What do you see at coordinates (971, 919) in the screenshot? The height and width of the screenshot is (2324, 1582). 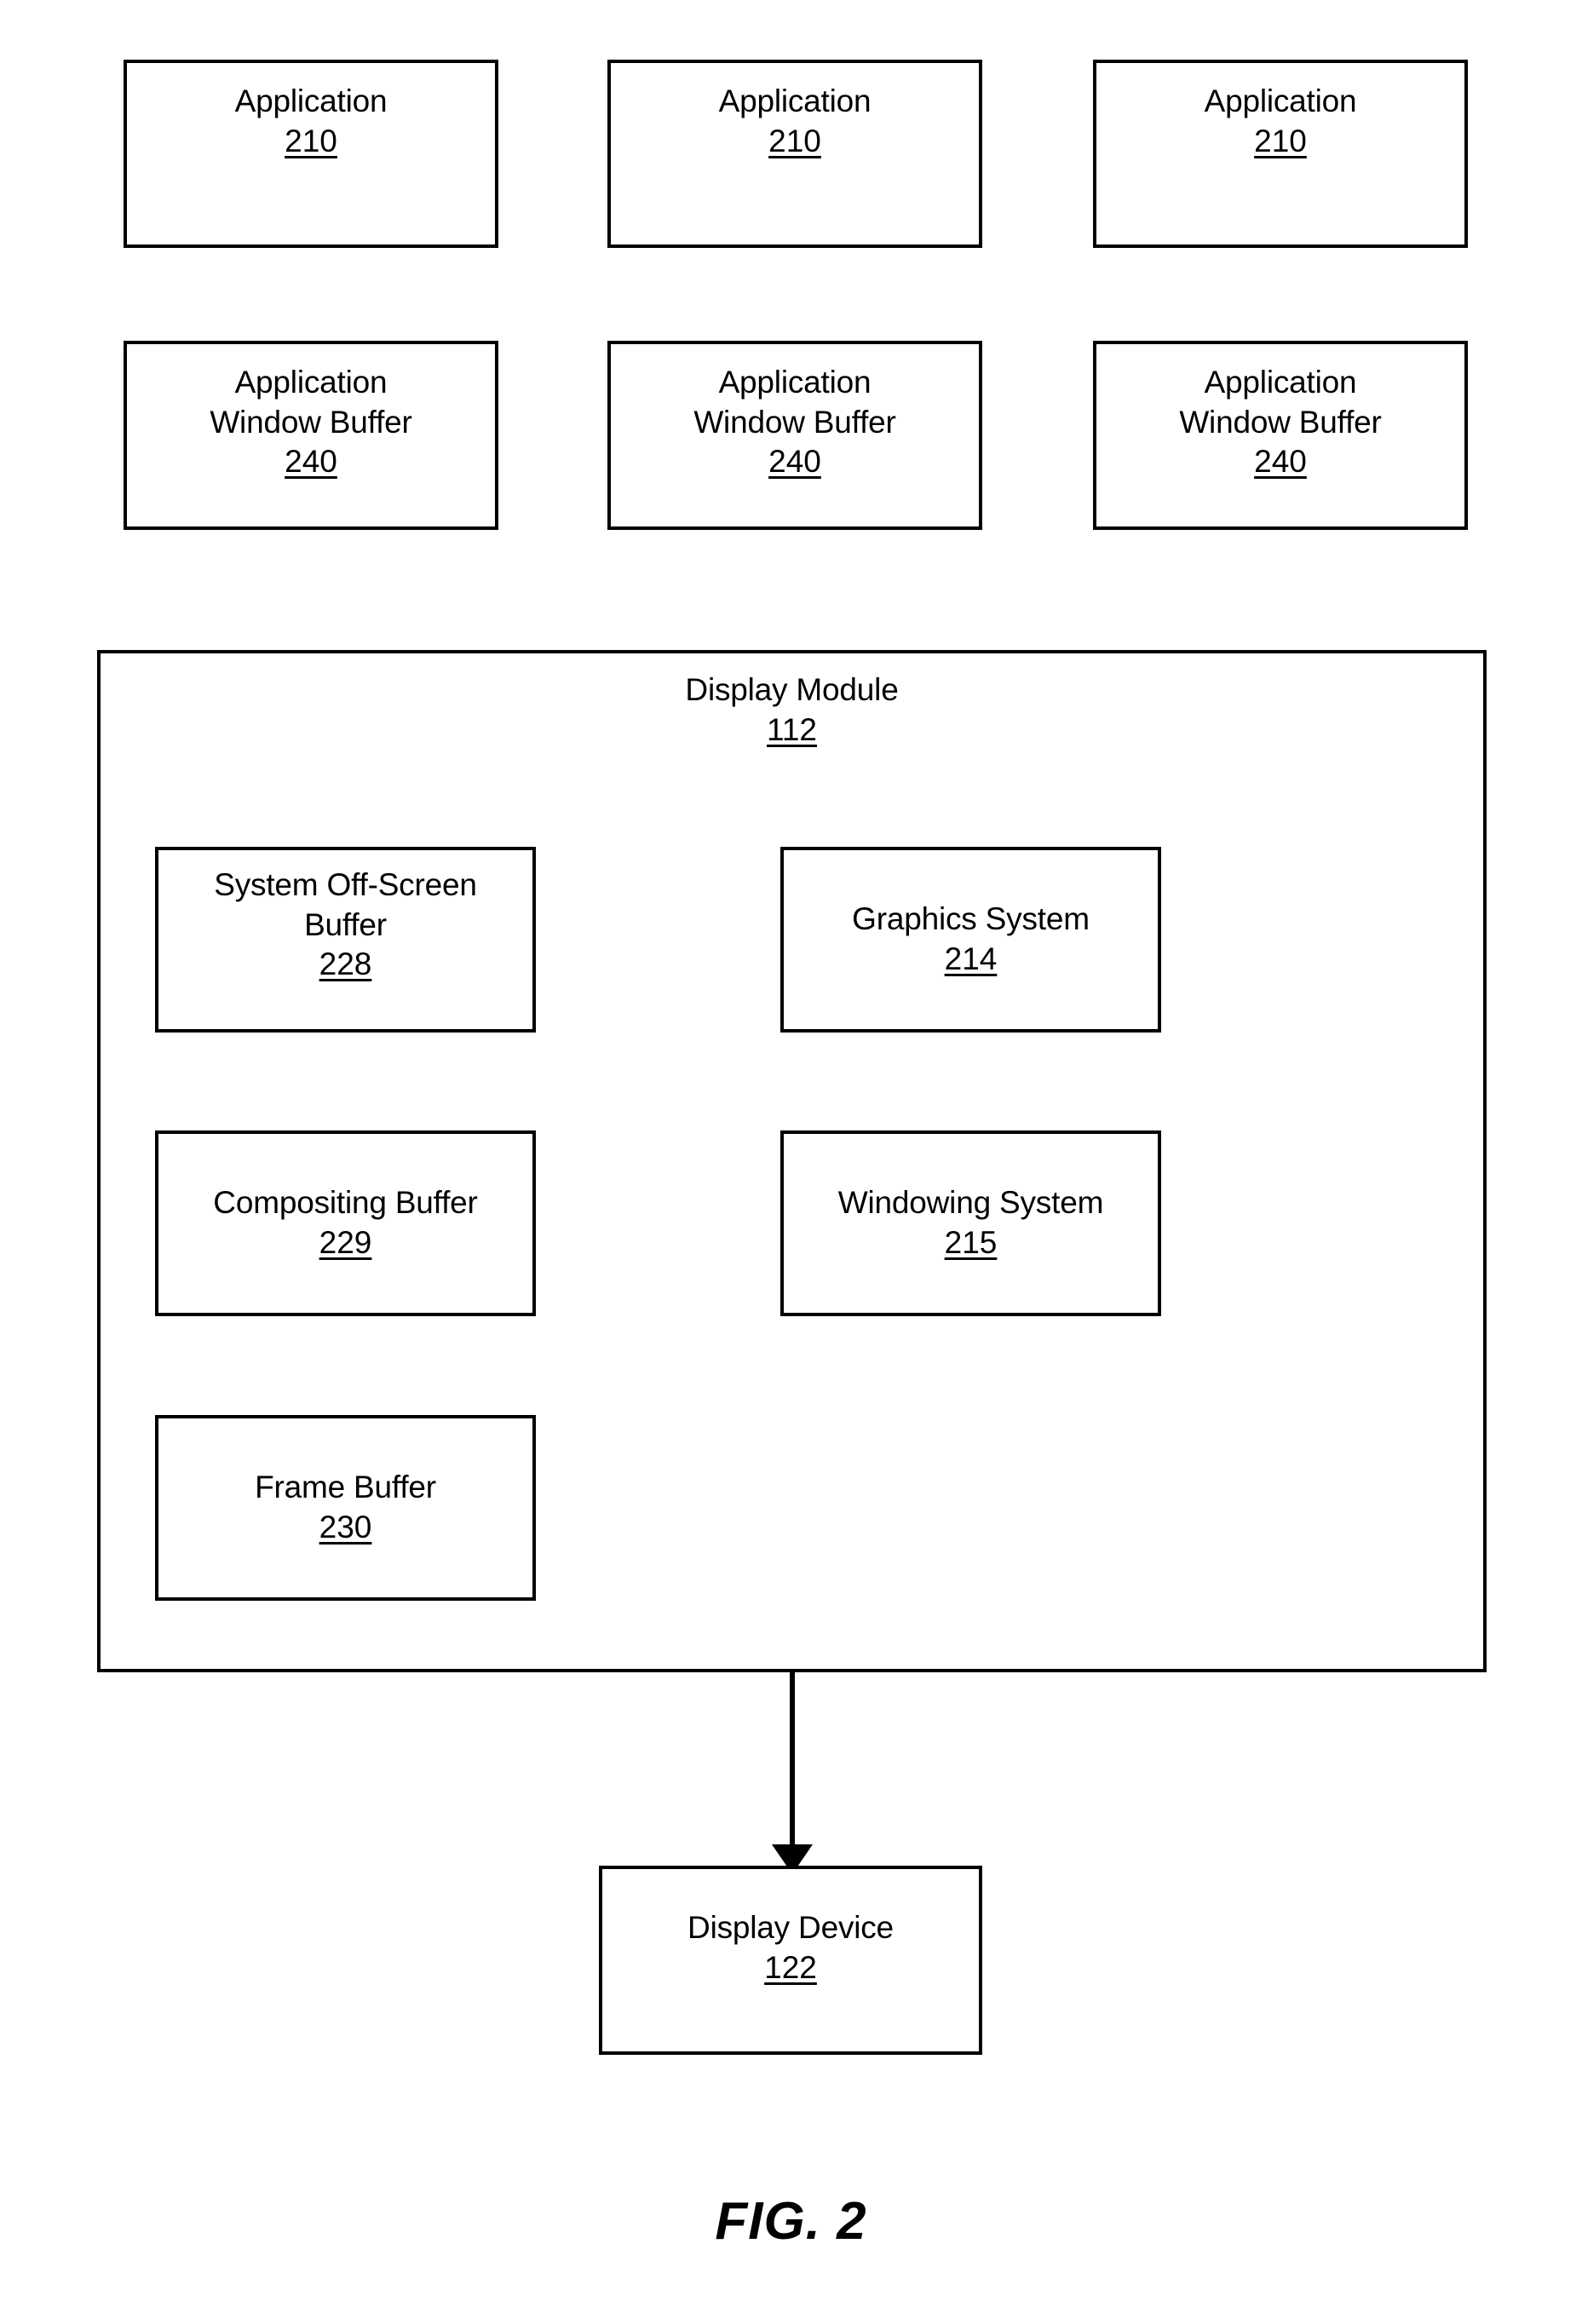 I see `graphics-system-label: Graphics System` at bounding box center [971, 919].